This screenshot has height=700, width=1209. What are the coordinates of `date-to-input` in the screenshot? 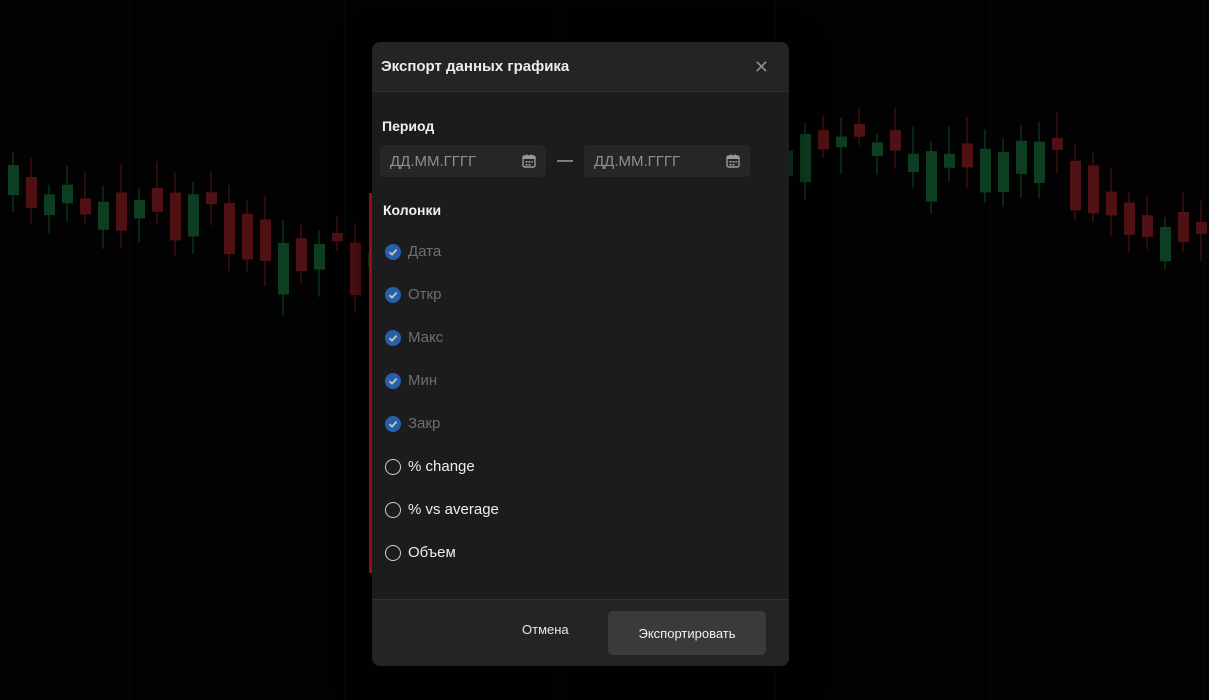 It's located at (654, 161).